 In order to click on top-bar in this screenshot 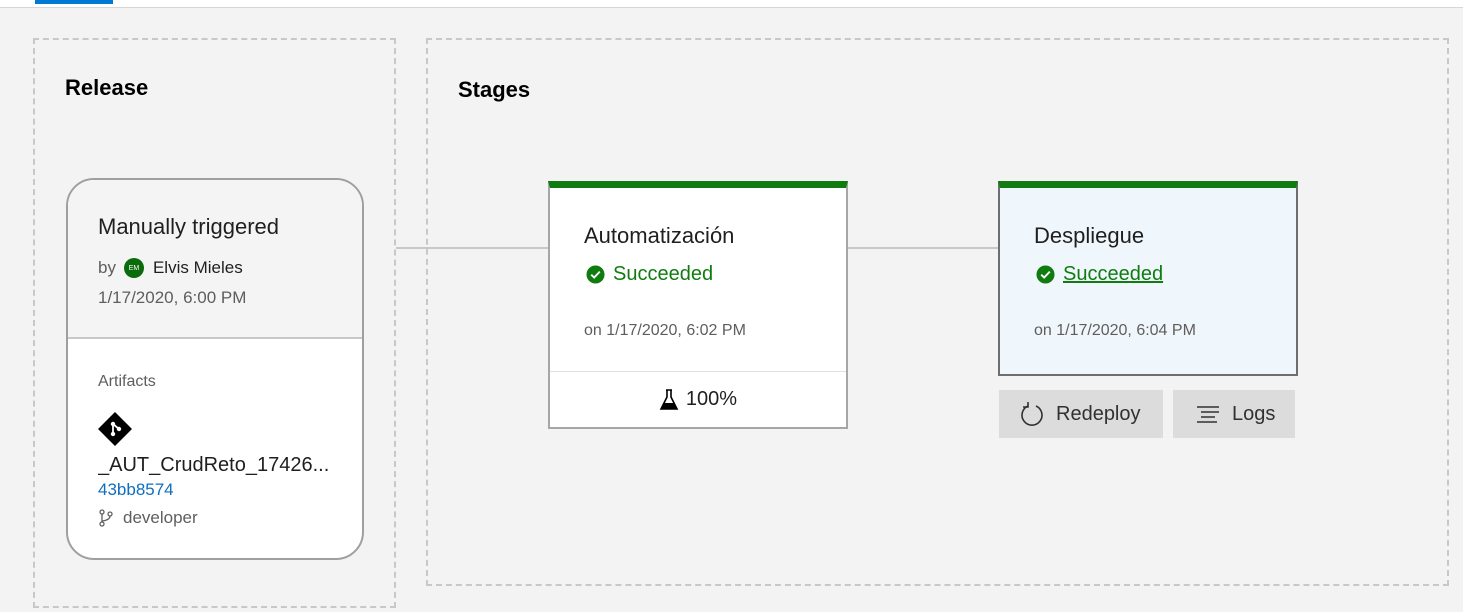, I will do `click(731, 4)`.